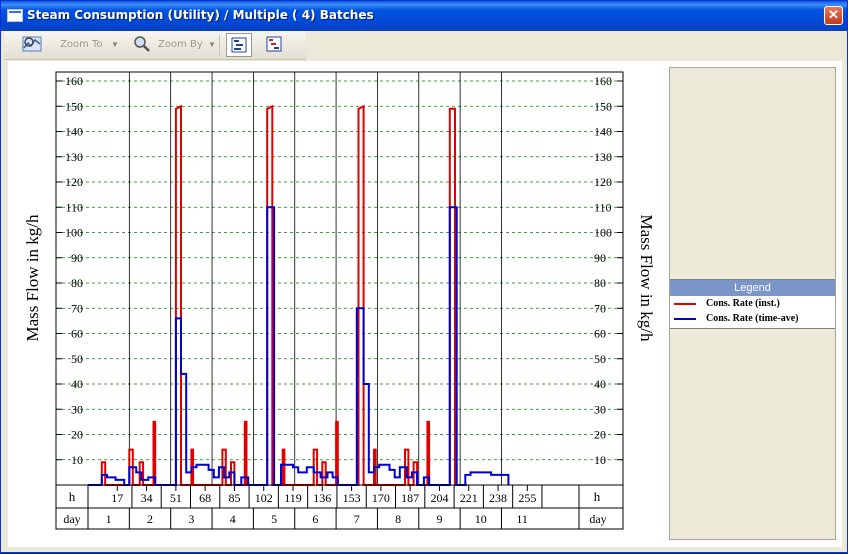  Describe the element at coordinates (74, 132) in the screenshot. I see `y-tick-label-left: 140` at that location.